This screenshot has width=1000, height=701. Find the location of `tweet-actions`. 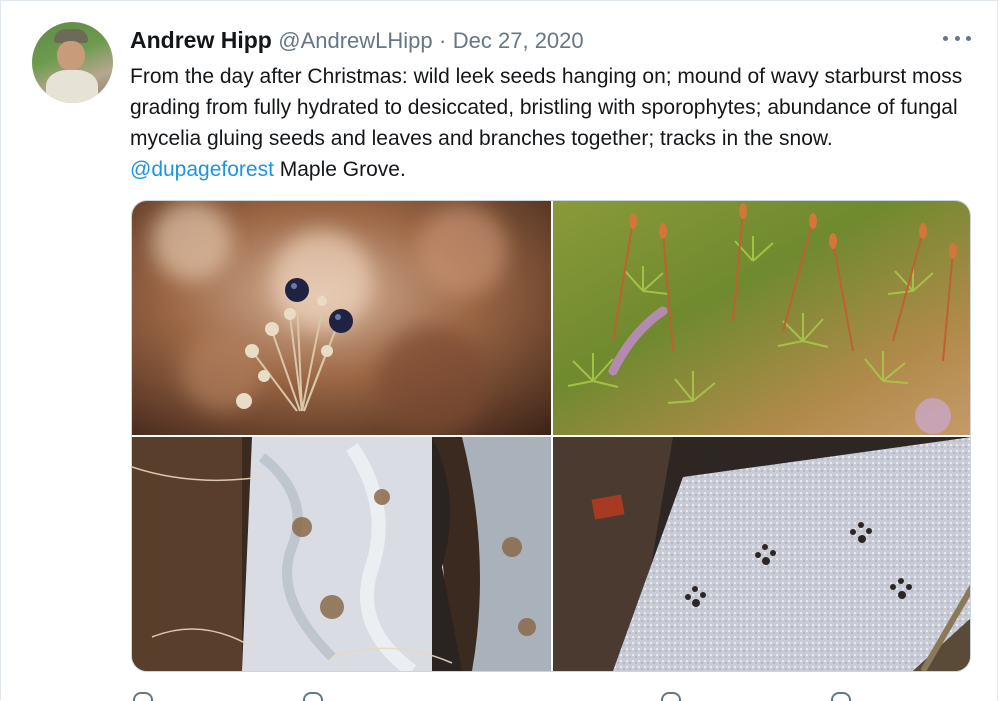

tweet-actions is located at coordinates (551, 693).